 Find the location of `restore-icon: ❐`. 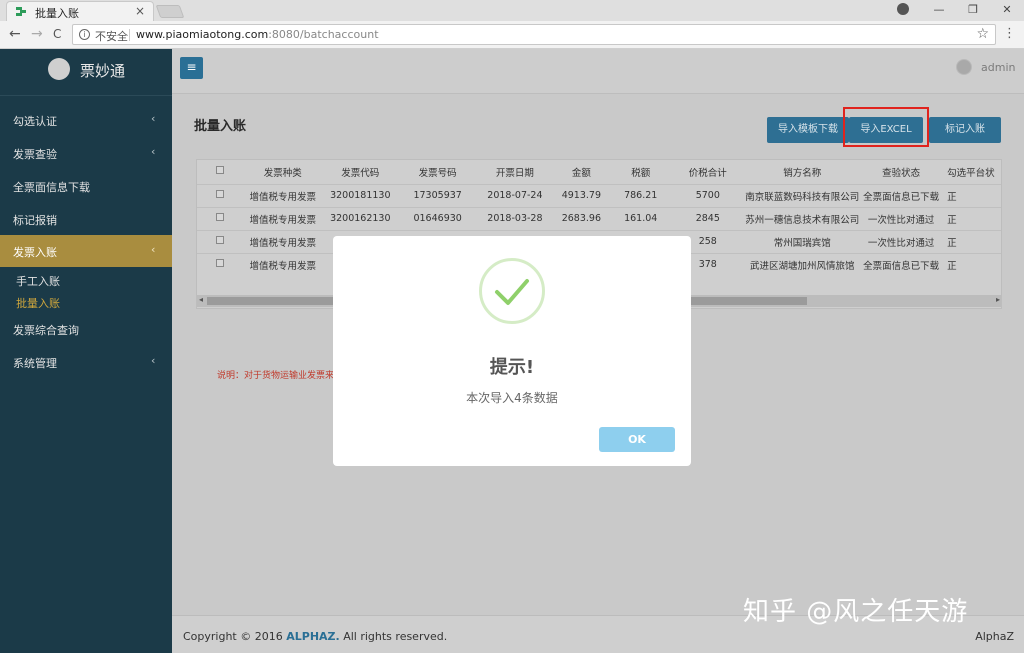

restore-icon: ❐ is located at coordinates (973, 10).